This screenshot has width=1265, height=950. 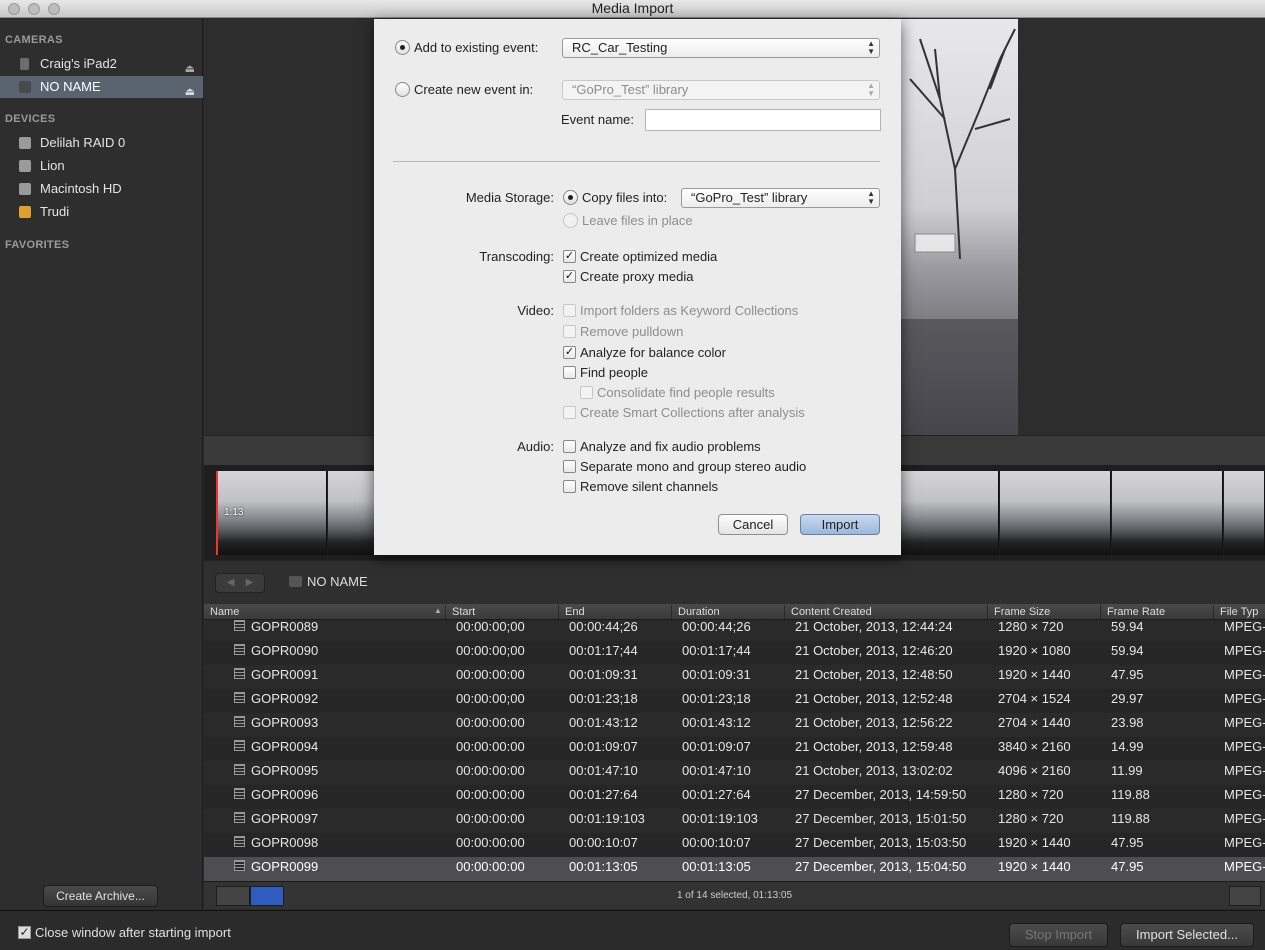 What do you see at coordinates (101, 87) in the screenshot?
I see `sidebar-item-no-name: NO NAME ⏏` at bounding box center [101, 87].